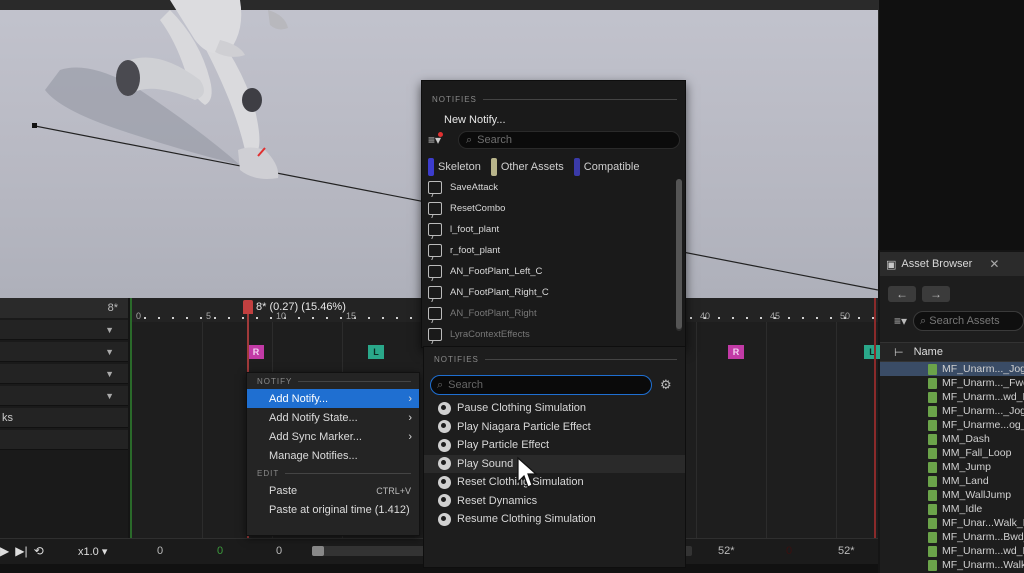 Image resolution: width=1024 pixels, height=573 pixels. I want to click on asset-list-item: MM_Jump, so click(952, 467).